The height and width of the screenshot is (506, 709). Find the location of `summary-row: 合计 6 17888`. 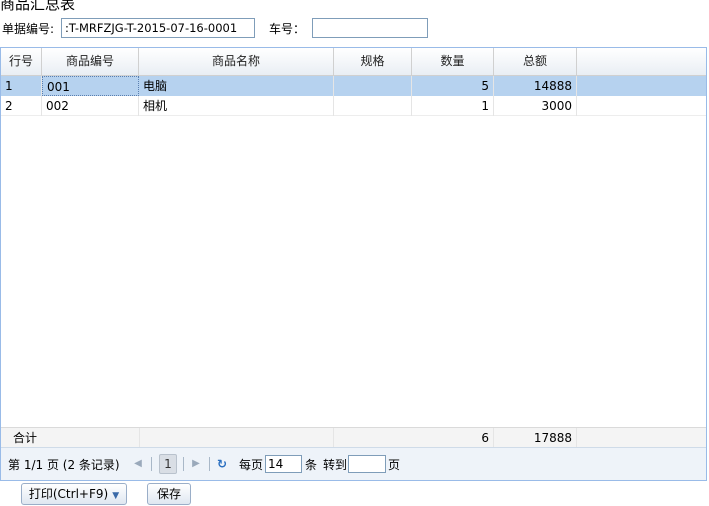

summary-row: 合计 6 17888 is located at coordinates (353, 437).